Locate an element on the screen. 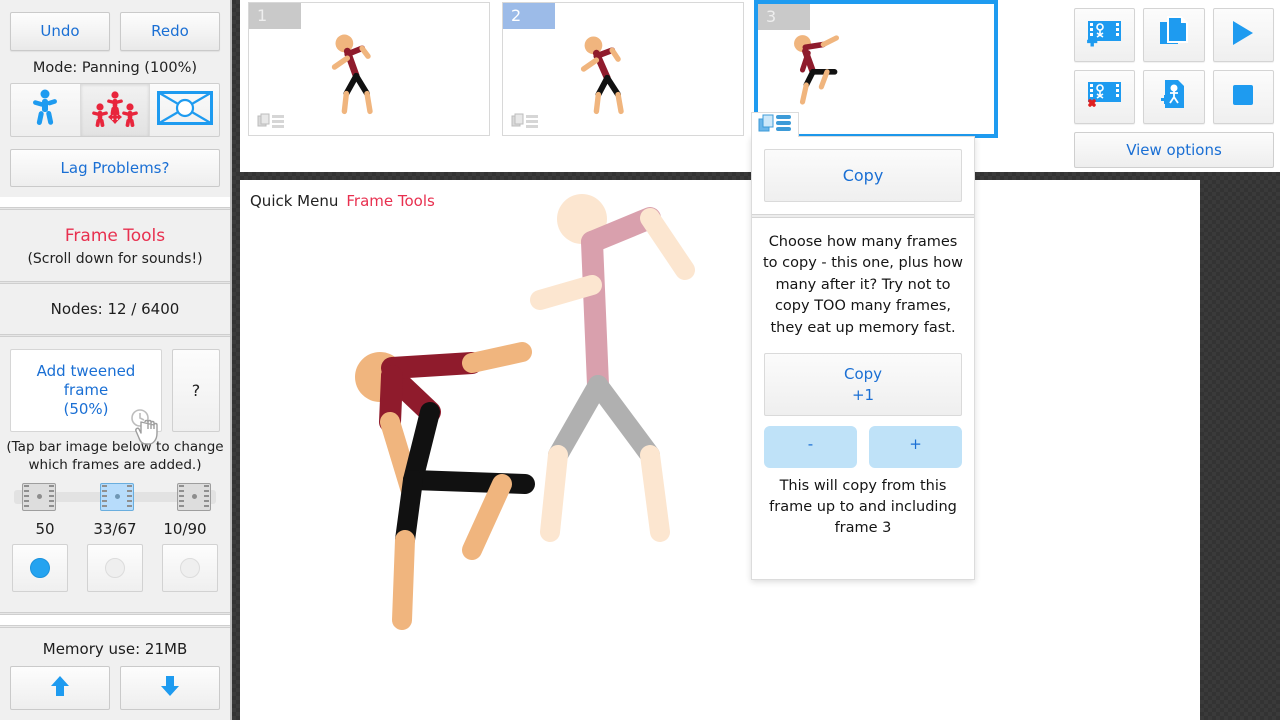 This screenshot has height=720, width=1280. tween-help-button: ? is located at coordinates (196, 390).